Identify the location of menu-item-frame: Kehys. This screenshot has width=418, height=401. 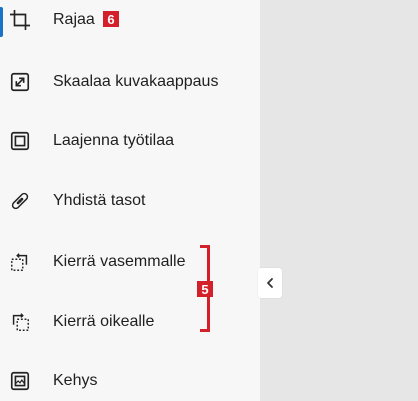
(130, 381).